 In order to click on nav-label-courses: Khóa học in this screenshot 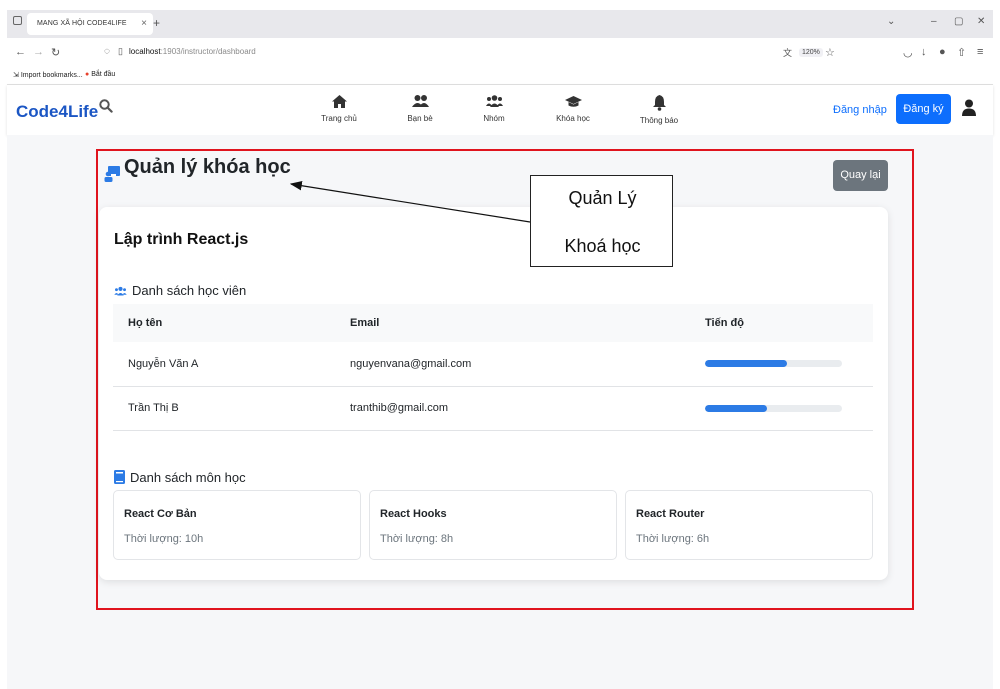, I will do `click(573, 118)`.